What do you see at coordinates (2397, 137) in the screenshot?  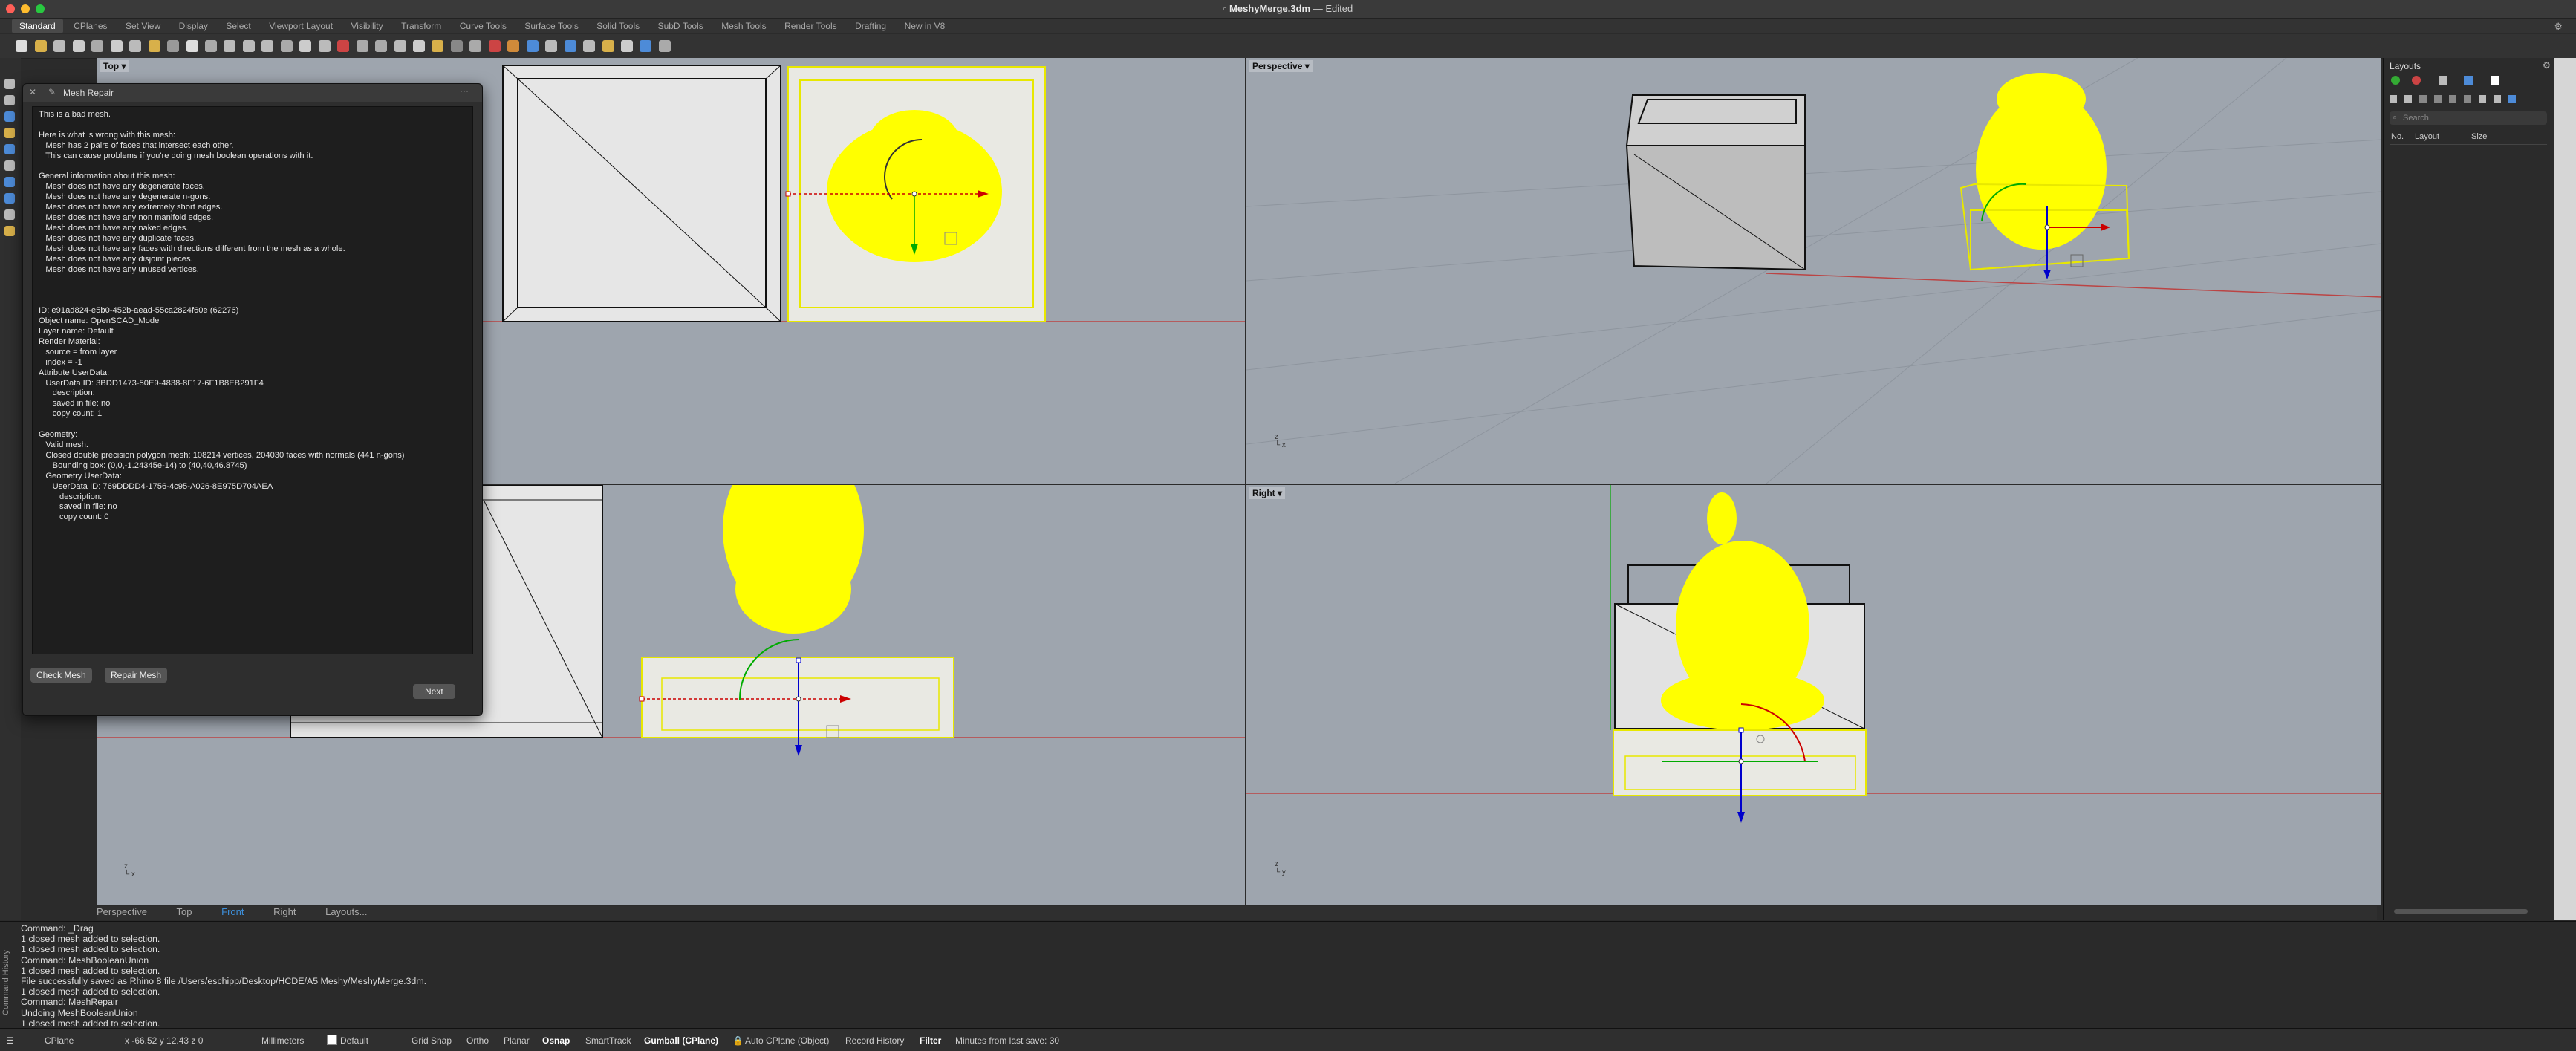 I see `column-no: No.` at bounding box center [2397, 137].